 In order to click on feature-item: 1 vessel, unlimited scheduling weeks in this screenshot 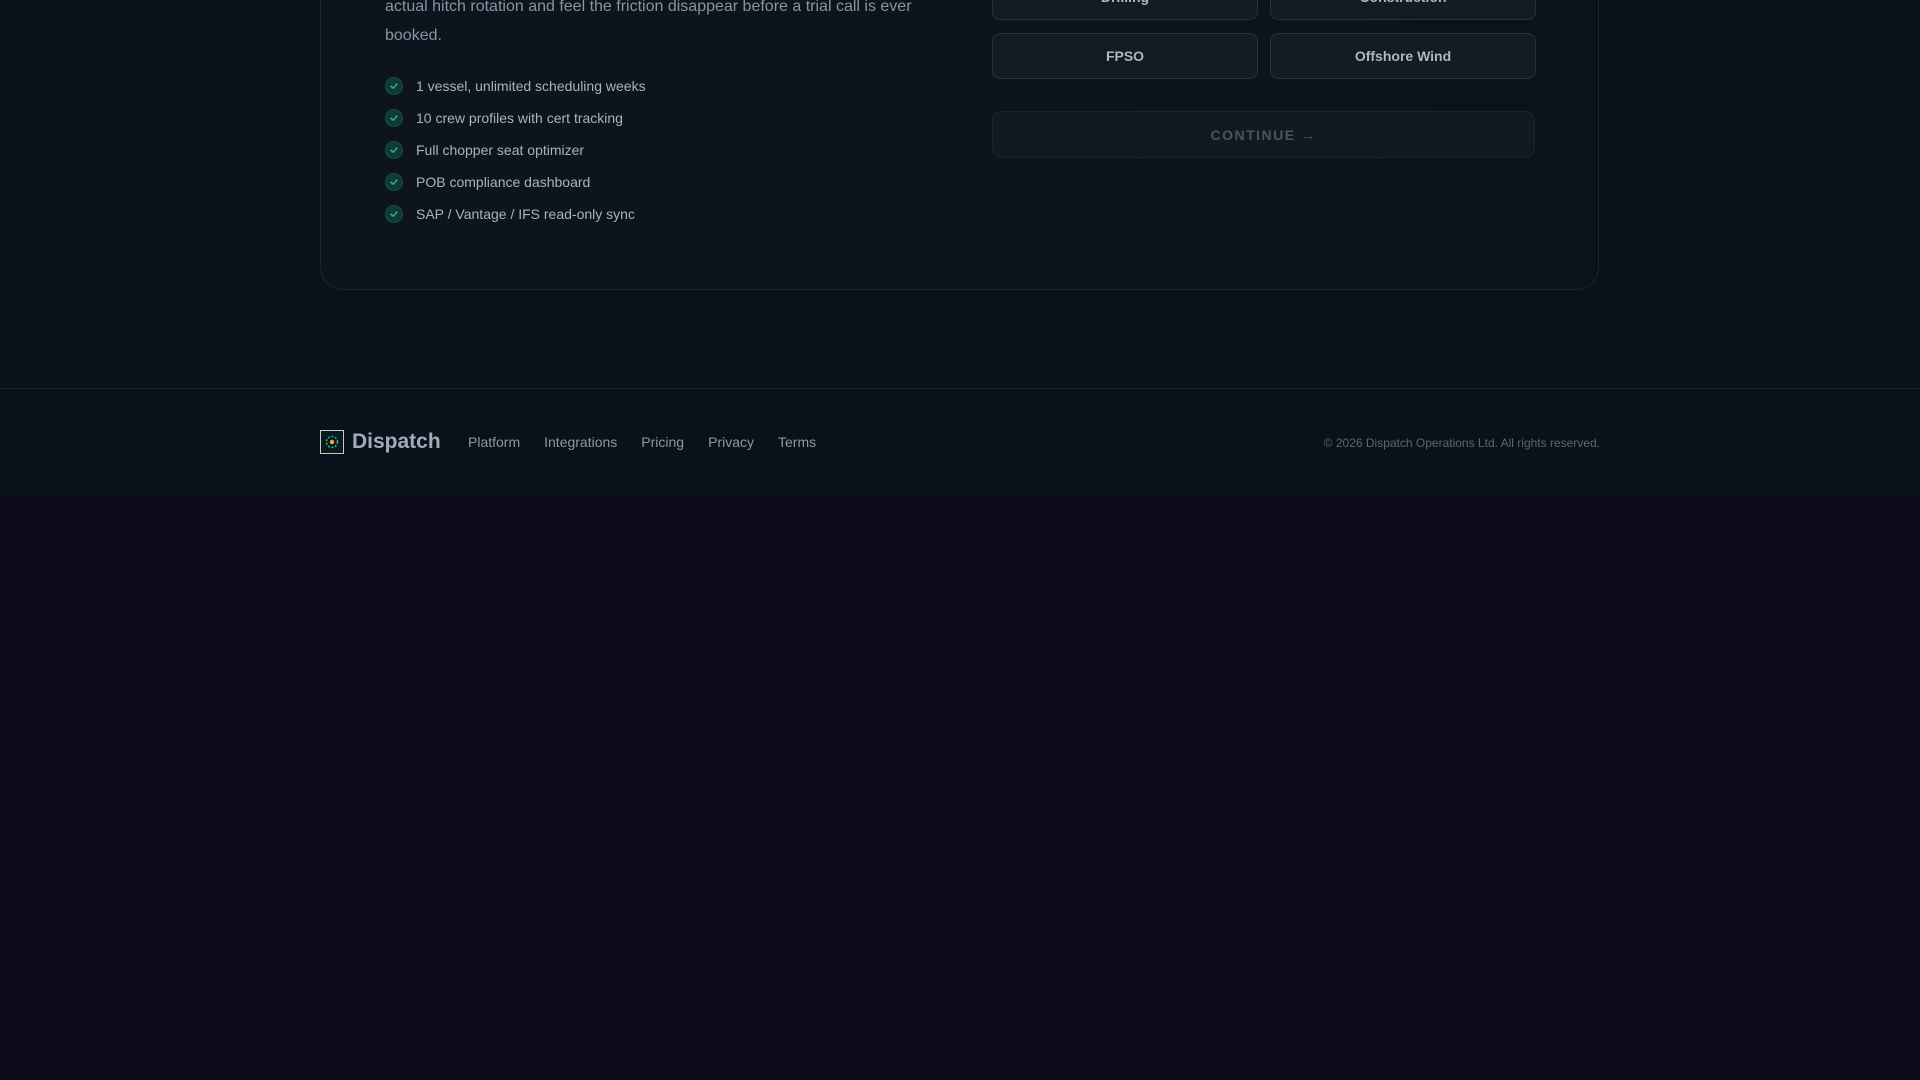, I will do `click(515, 86)`.